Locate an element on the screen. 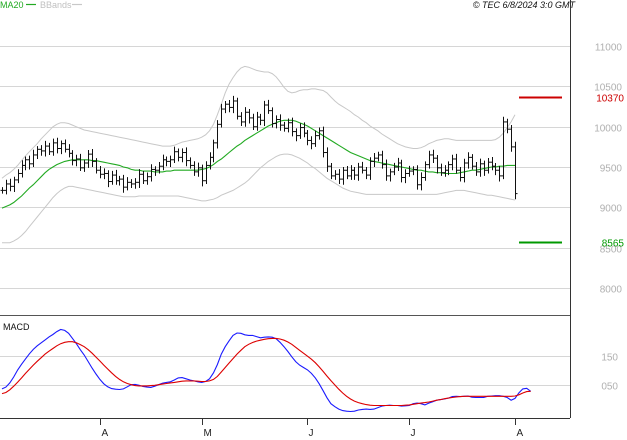  y-tick-label: 050 is located at coordinates (609, 387).